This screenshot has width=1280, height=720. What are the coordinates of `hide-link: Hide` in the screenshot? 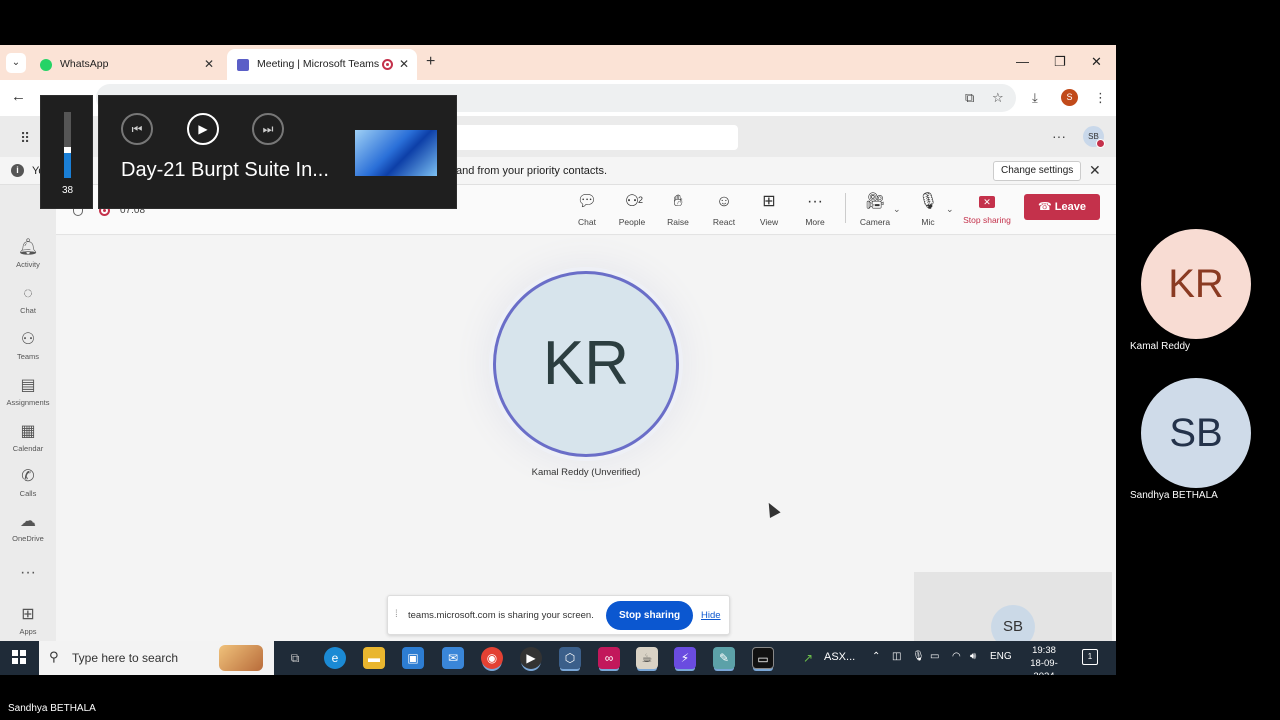 It's located at (711, 615).